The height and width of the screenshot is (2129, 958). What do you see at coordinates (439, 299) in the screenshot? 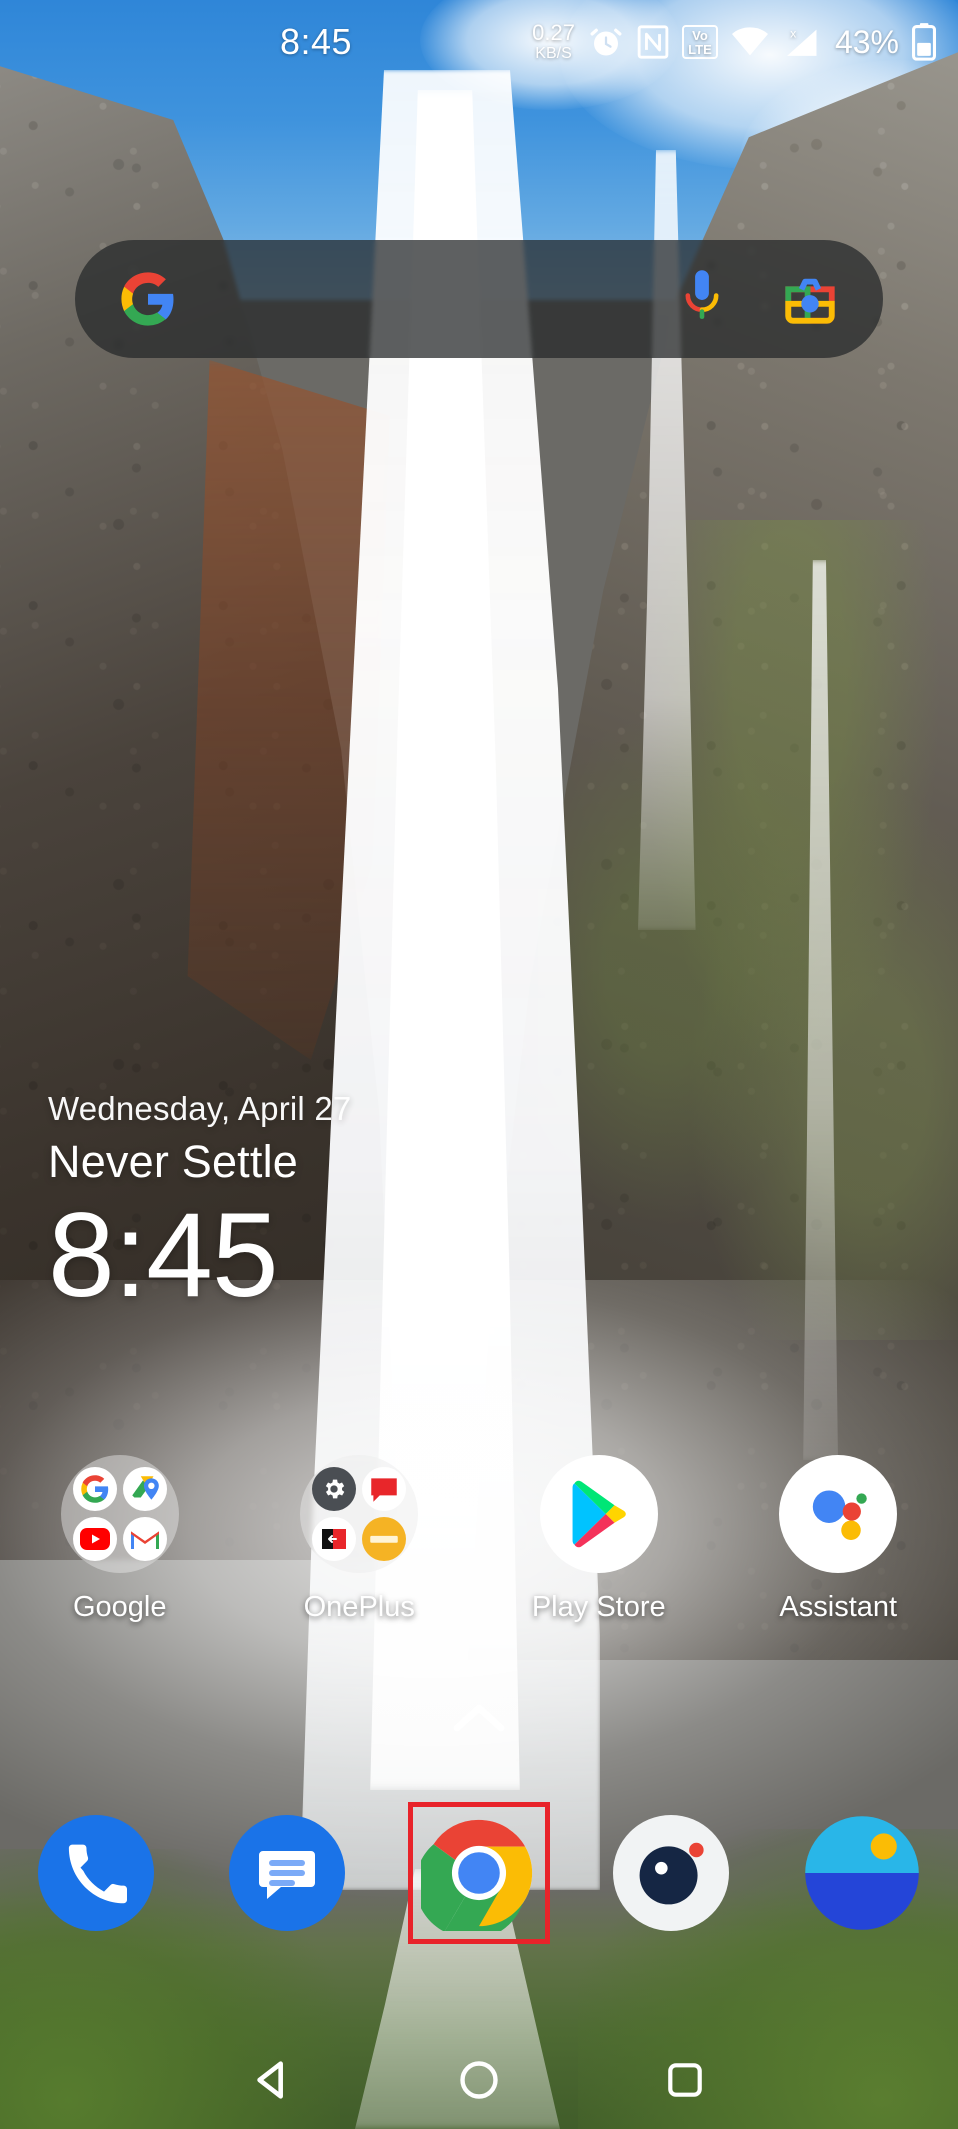
I see `search-input` at bounding box center [439, 299].